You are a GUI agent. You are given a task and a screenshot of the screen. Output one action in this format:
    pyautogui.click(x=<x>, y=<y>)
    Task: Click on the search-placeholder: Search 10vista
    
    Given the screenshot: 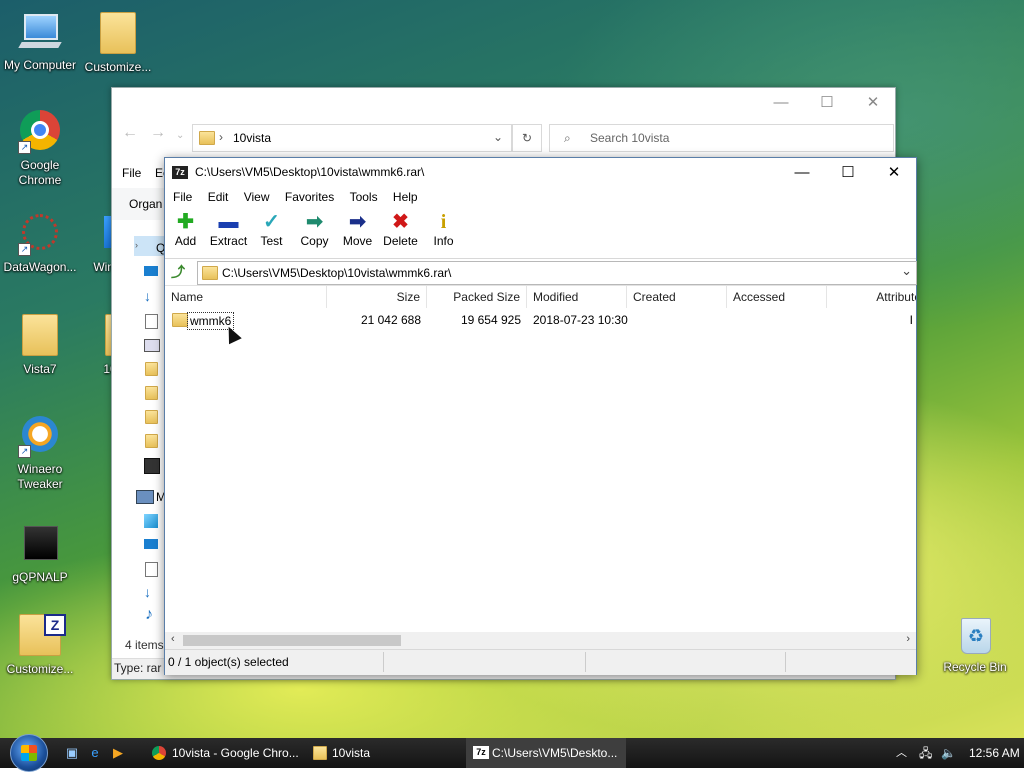 What is the action you would take?
    pyautogui.click(x=630, y=138)
    